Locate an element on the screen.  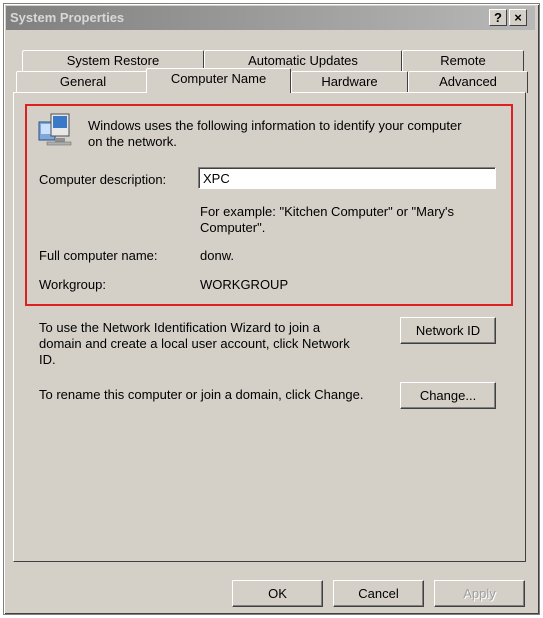
computer-description-input is located at coordinates (347, 178).